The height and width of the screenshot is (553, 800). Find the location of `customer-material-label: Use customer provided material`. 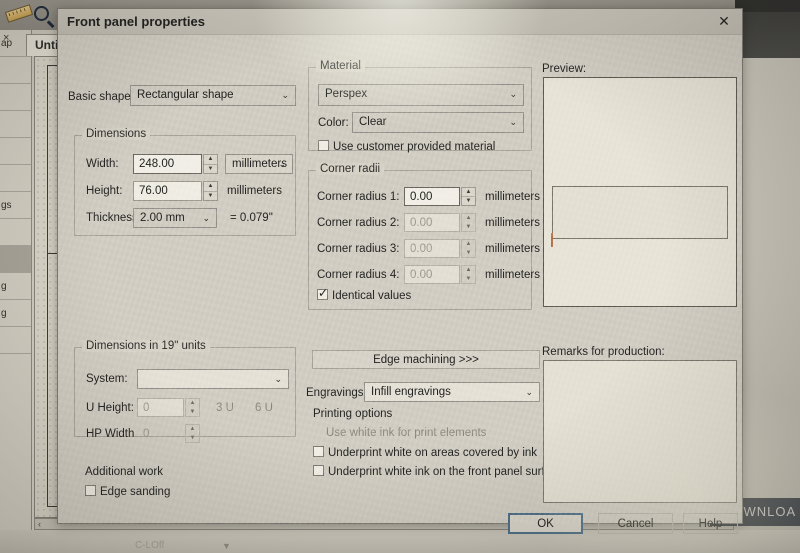

customer-material-label: Use customer provided material is located at coordinates (414, 147).